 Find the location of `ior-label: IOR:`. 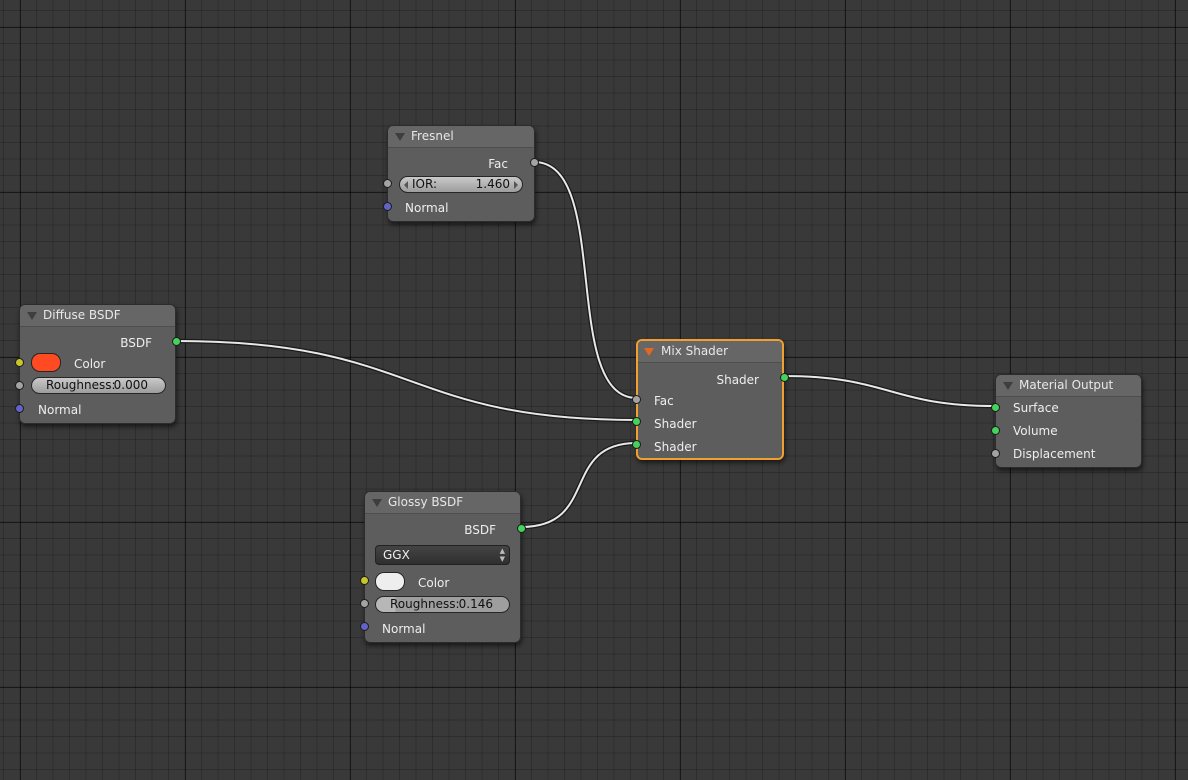

ior-label: IOR: is located at coordinates (424, 184).